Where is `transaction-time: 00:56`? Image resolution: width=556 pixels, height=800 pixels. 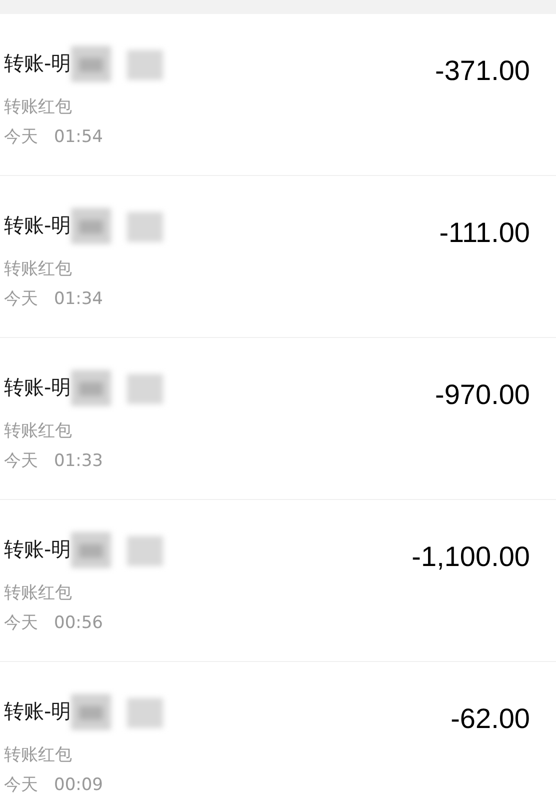 transaction-time: 00:56 is located at coordinates (78, 623).